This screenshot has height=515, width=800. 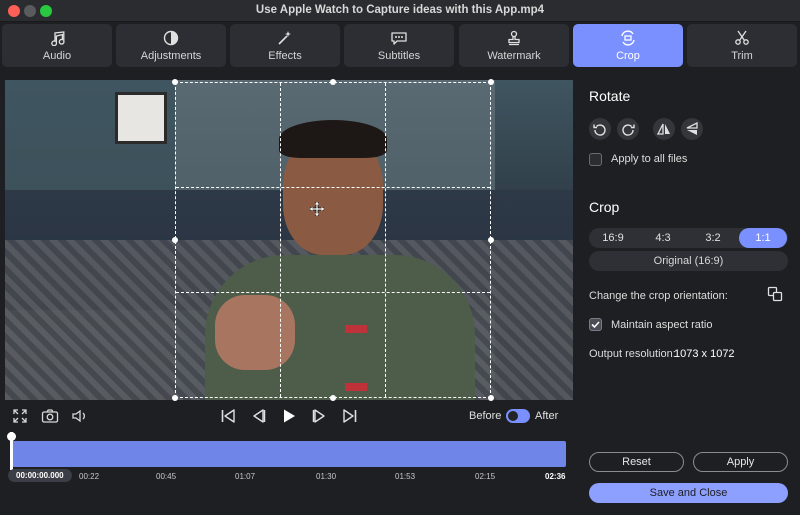 I want to click on orientation-label: Change the crop orientation:, so click(x=658, y=296).